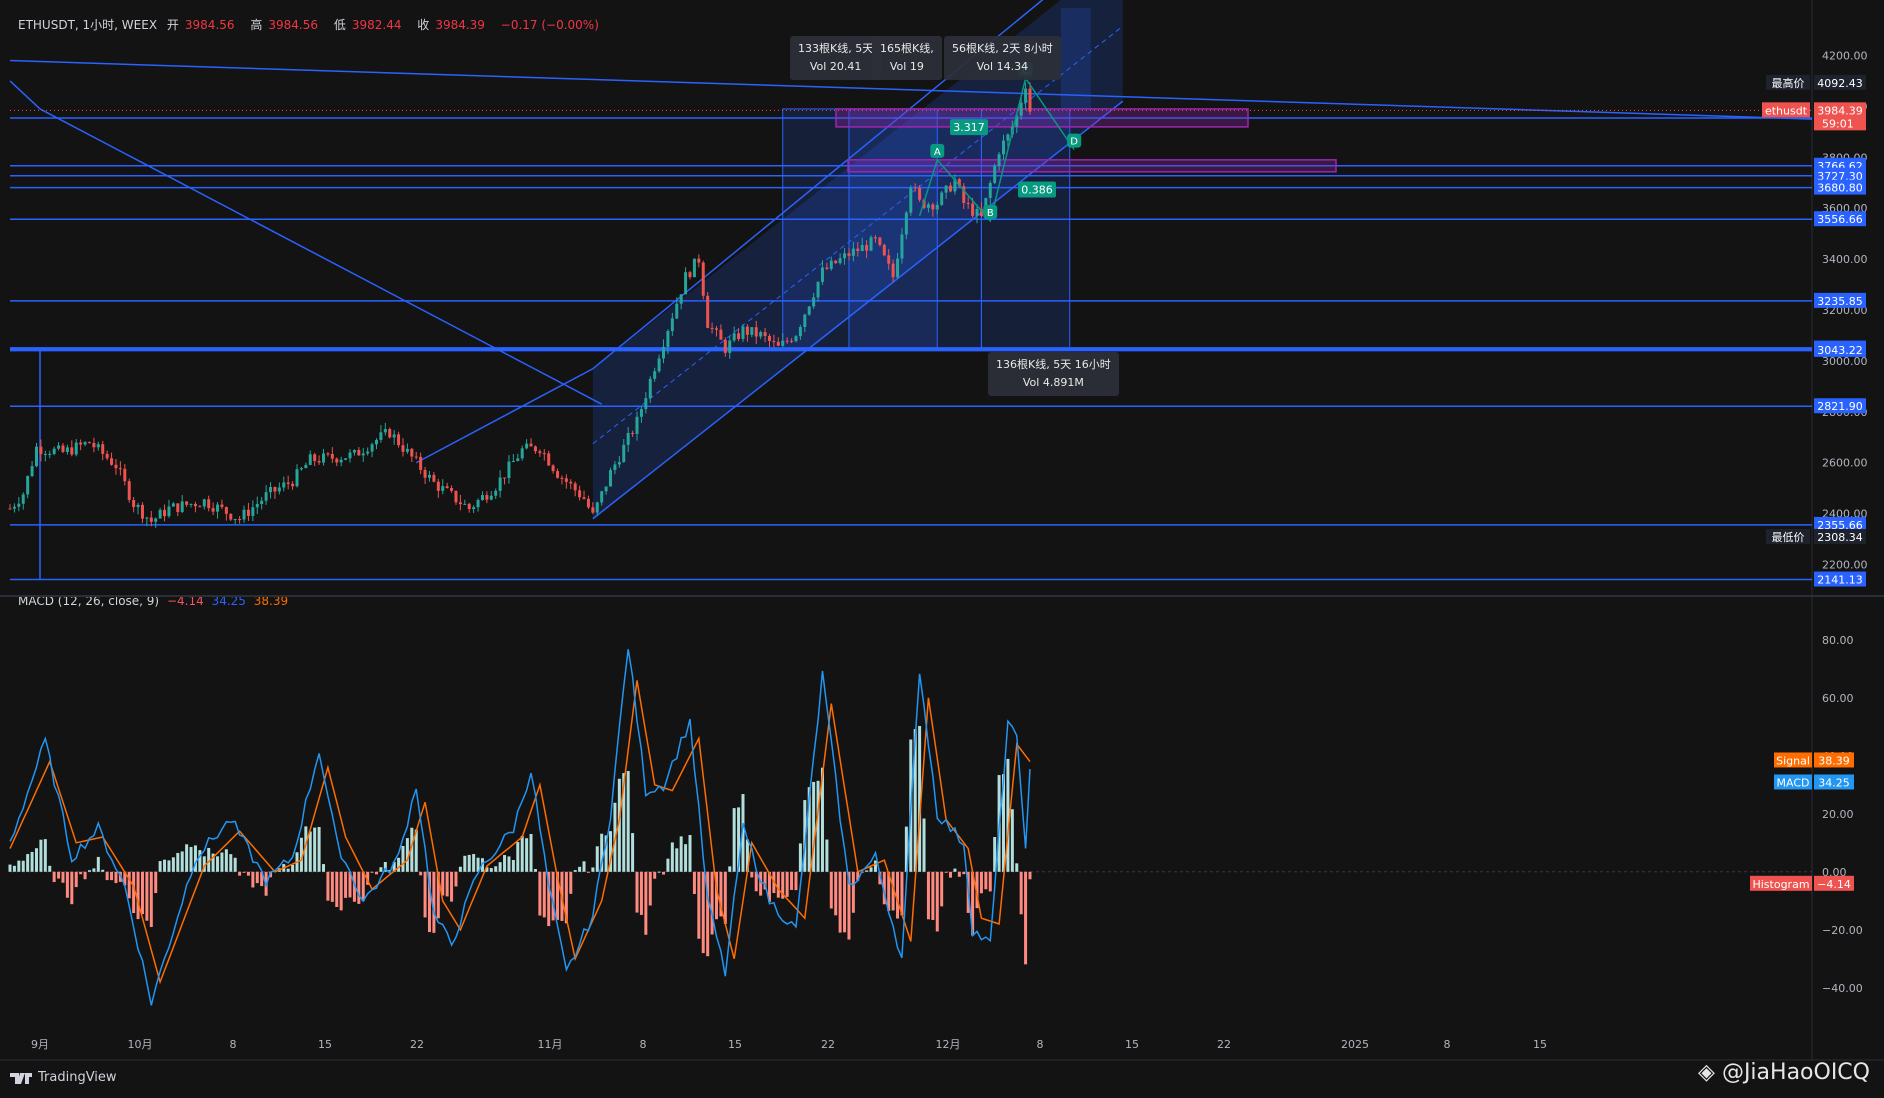 This screenshot has height=1098, width=1884. Describe the element at coordinates (1540, 1044) in the screenshot. I see `time-tick-15: 15` at that location.